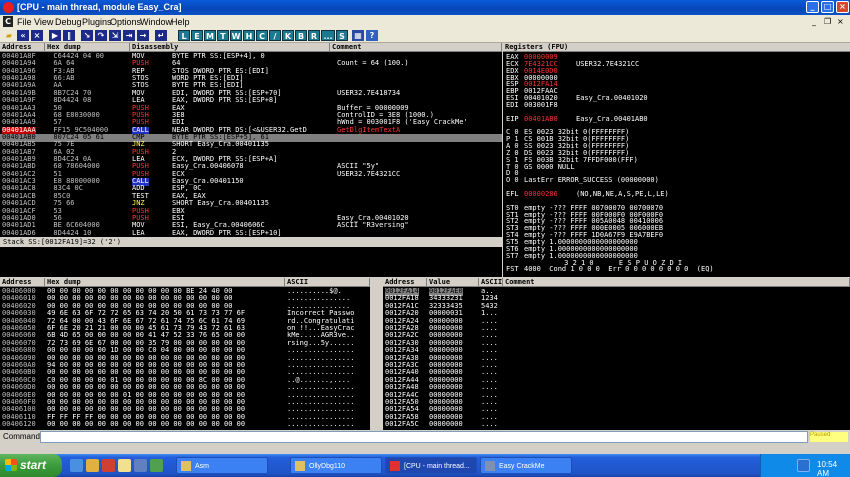 Image resolution: width=850 pixels, height=477 pixels. I want to click on mdi-close-icon: ×, so click(840, 21).